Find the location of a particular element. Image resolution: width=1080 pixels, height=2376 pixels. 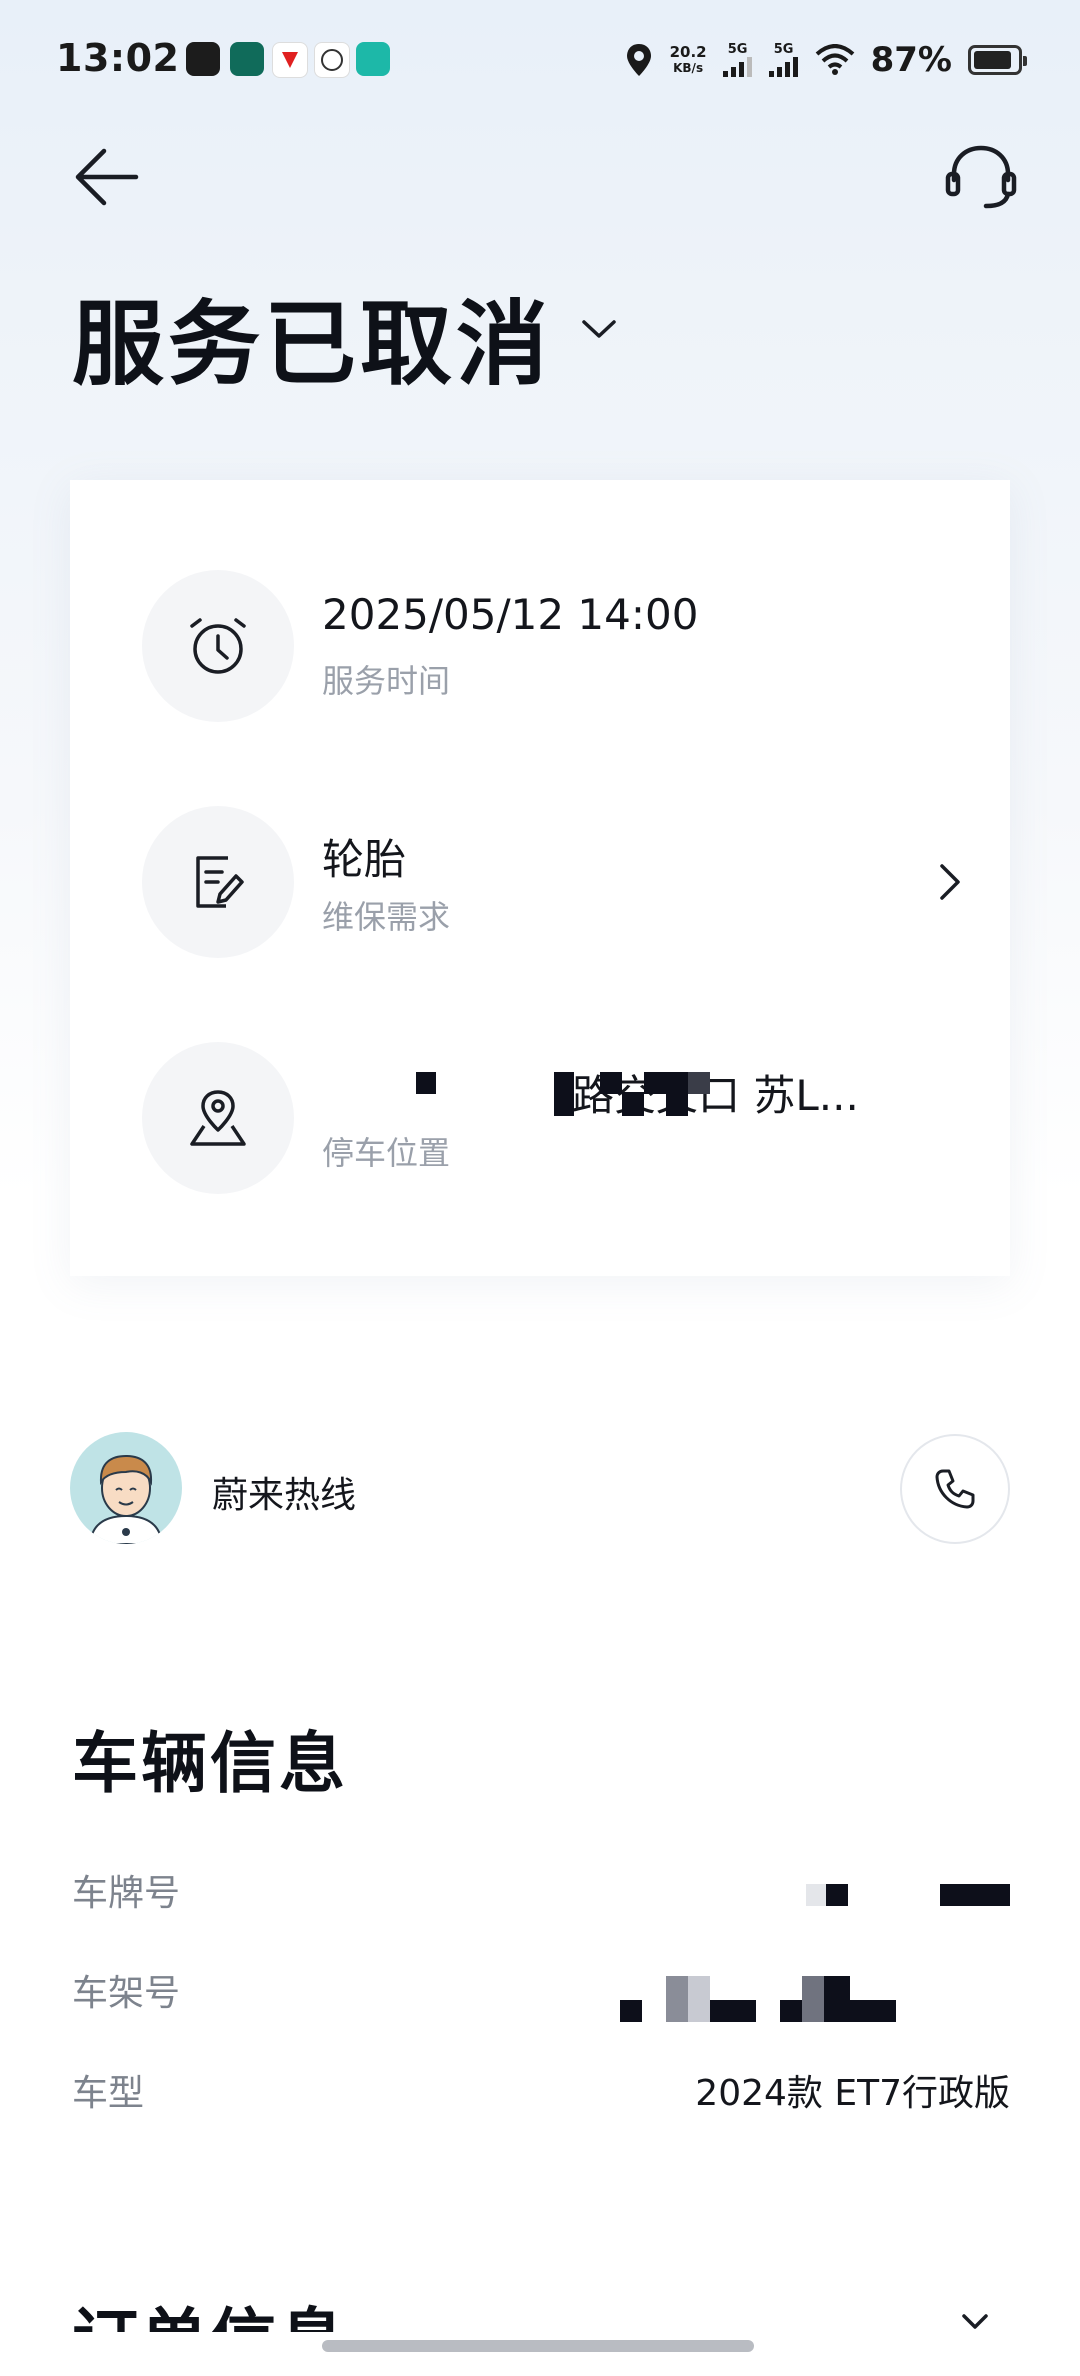

avatar is located at coordinates (126, 1488).